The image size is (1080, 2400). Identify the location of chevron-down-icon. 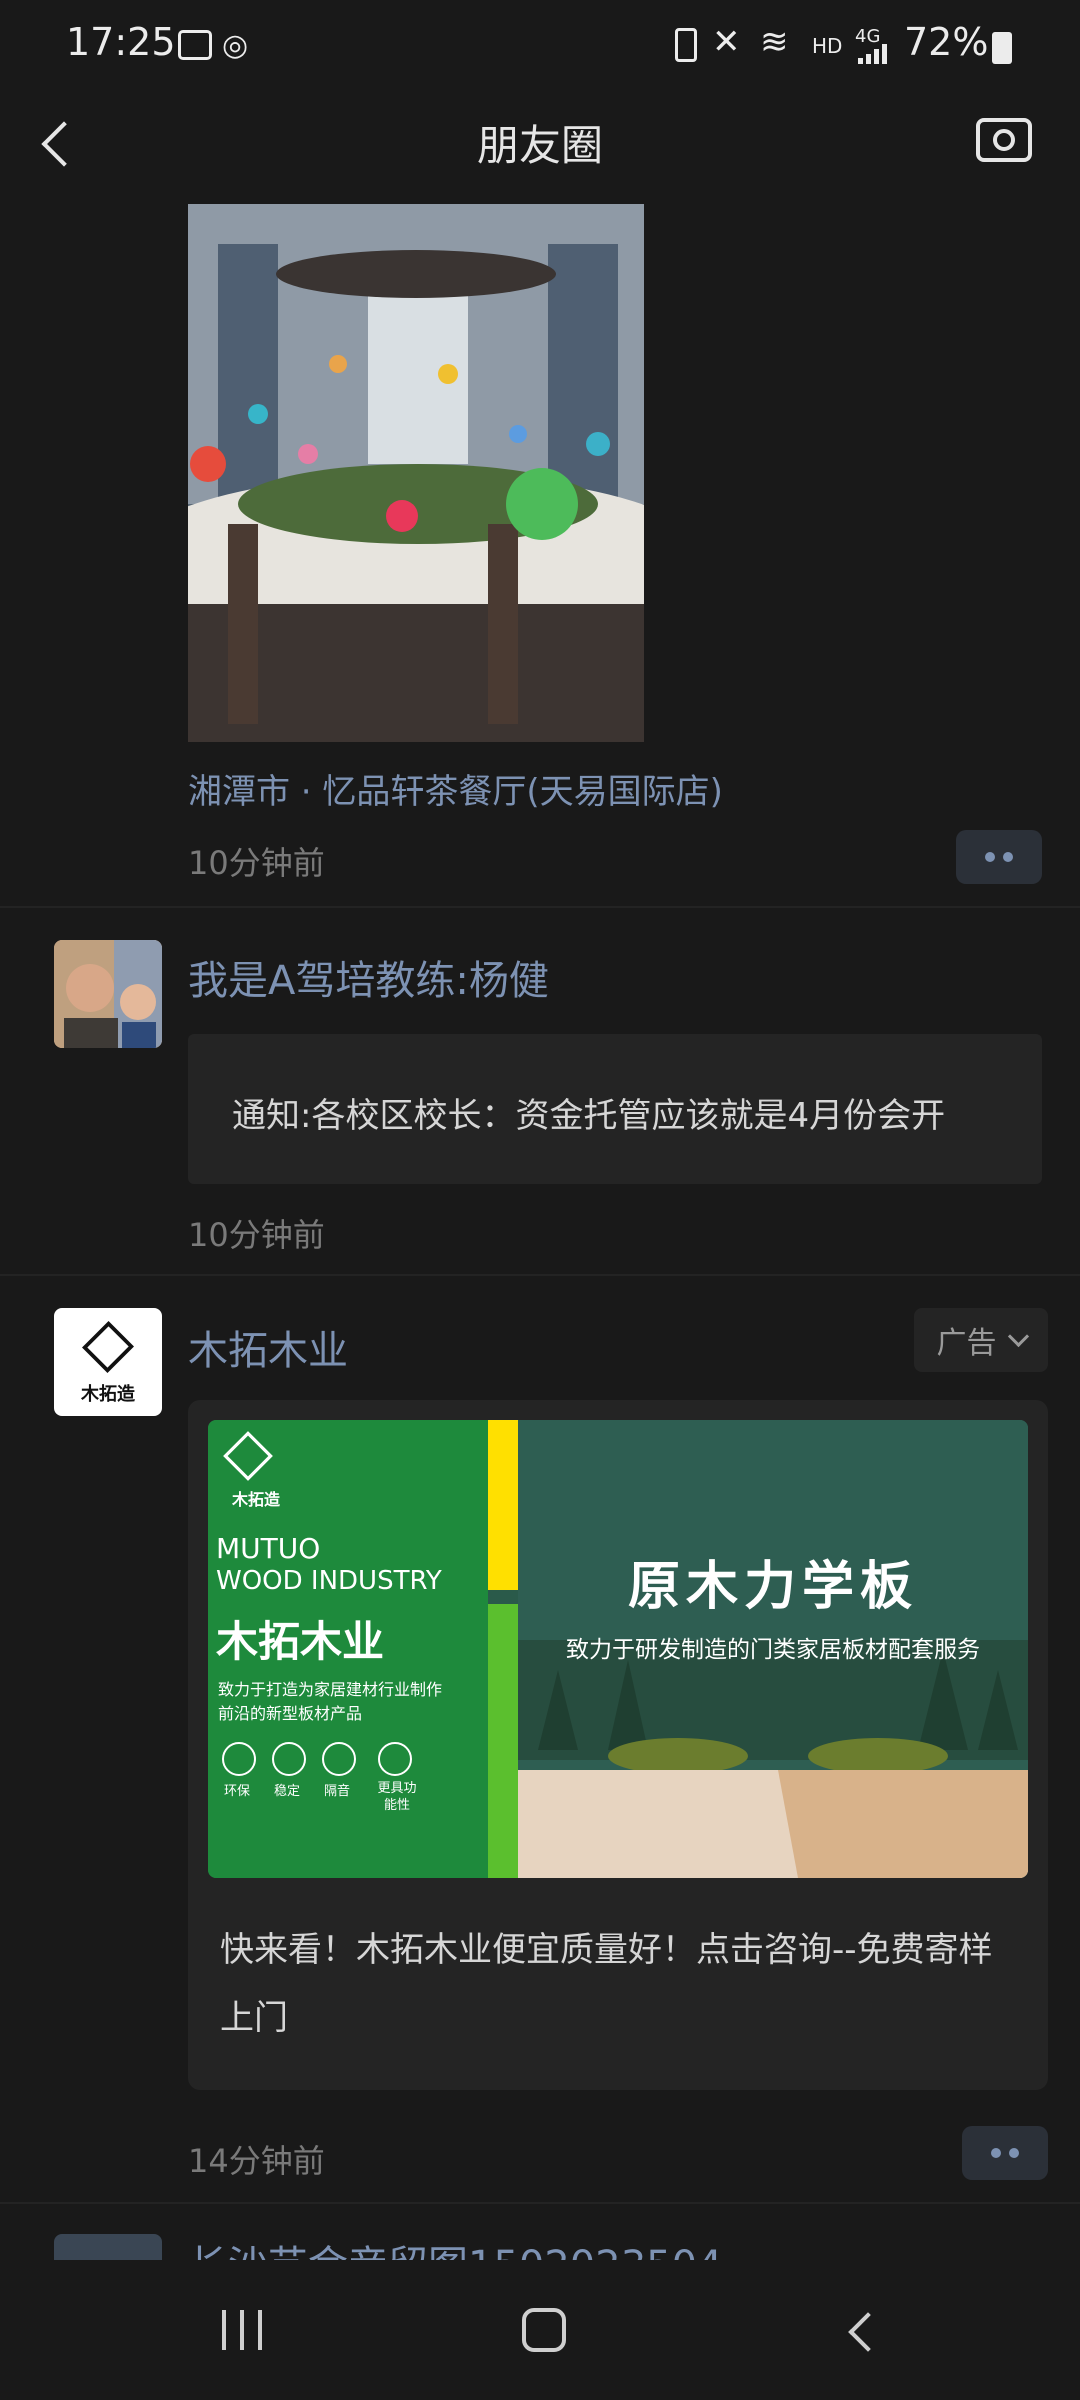
(1018, 1336).